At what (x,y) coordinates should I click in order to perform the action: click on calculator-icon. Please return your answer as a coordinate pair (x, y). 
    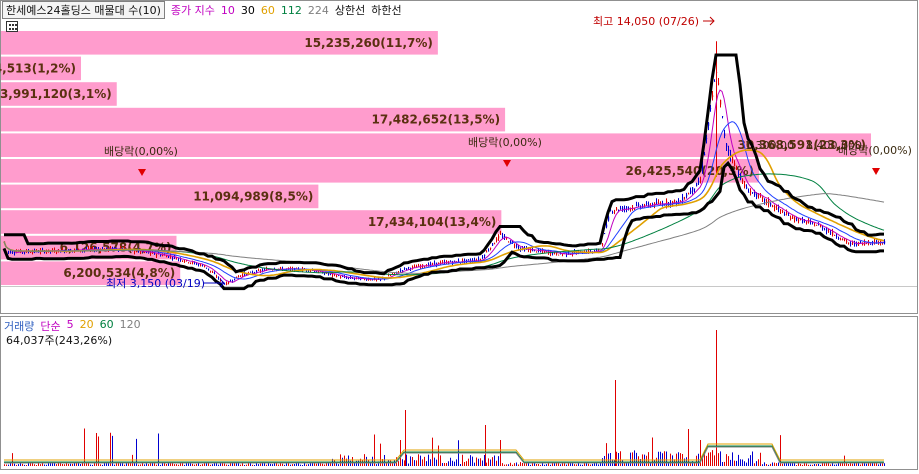
    Looking at the image, I should click on (12, 26).